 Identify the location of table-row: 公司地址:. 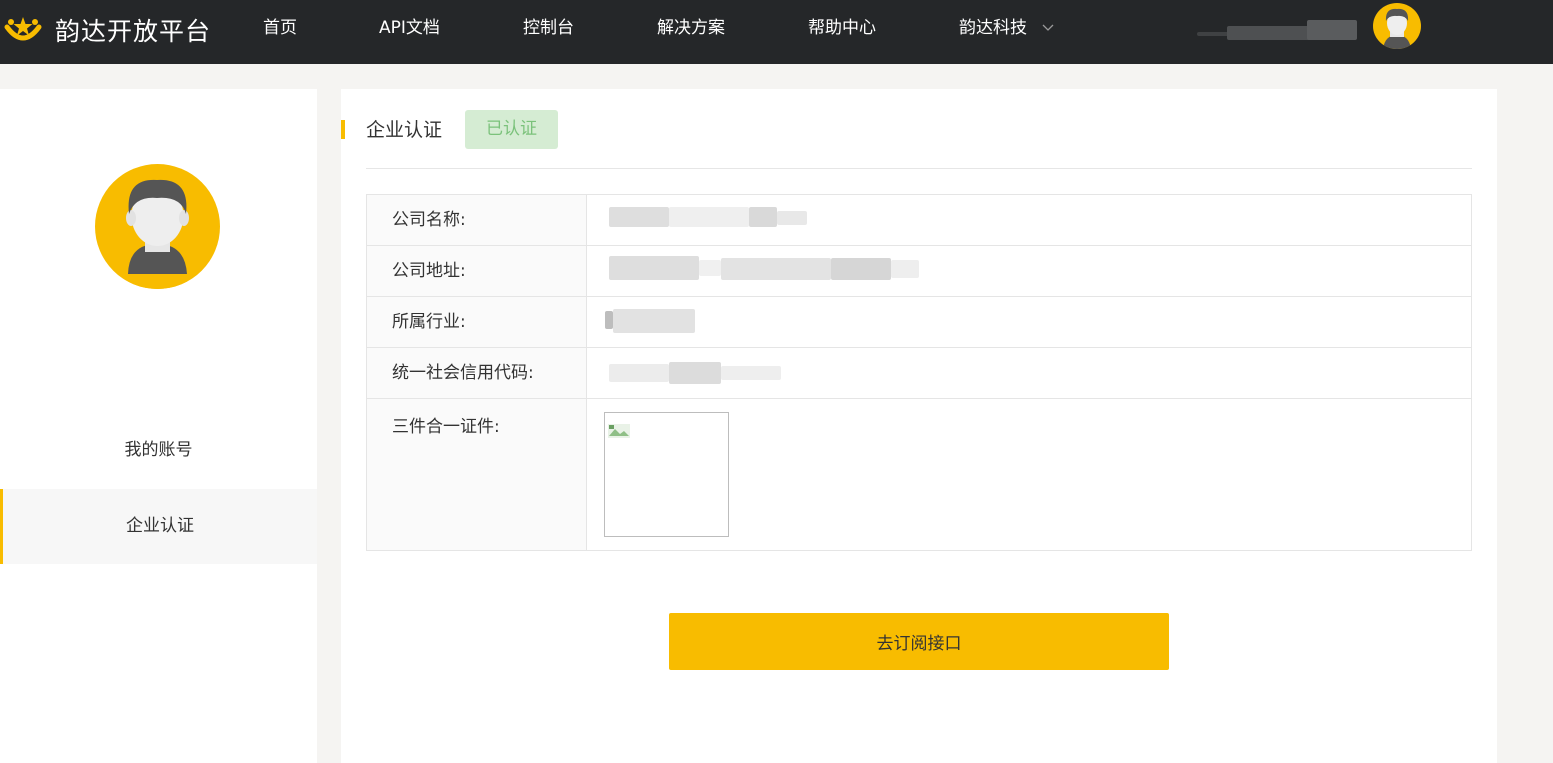
(919, 271).